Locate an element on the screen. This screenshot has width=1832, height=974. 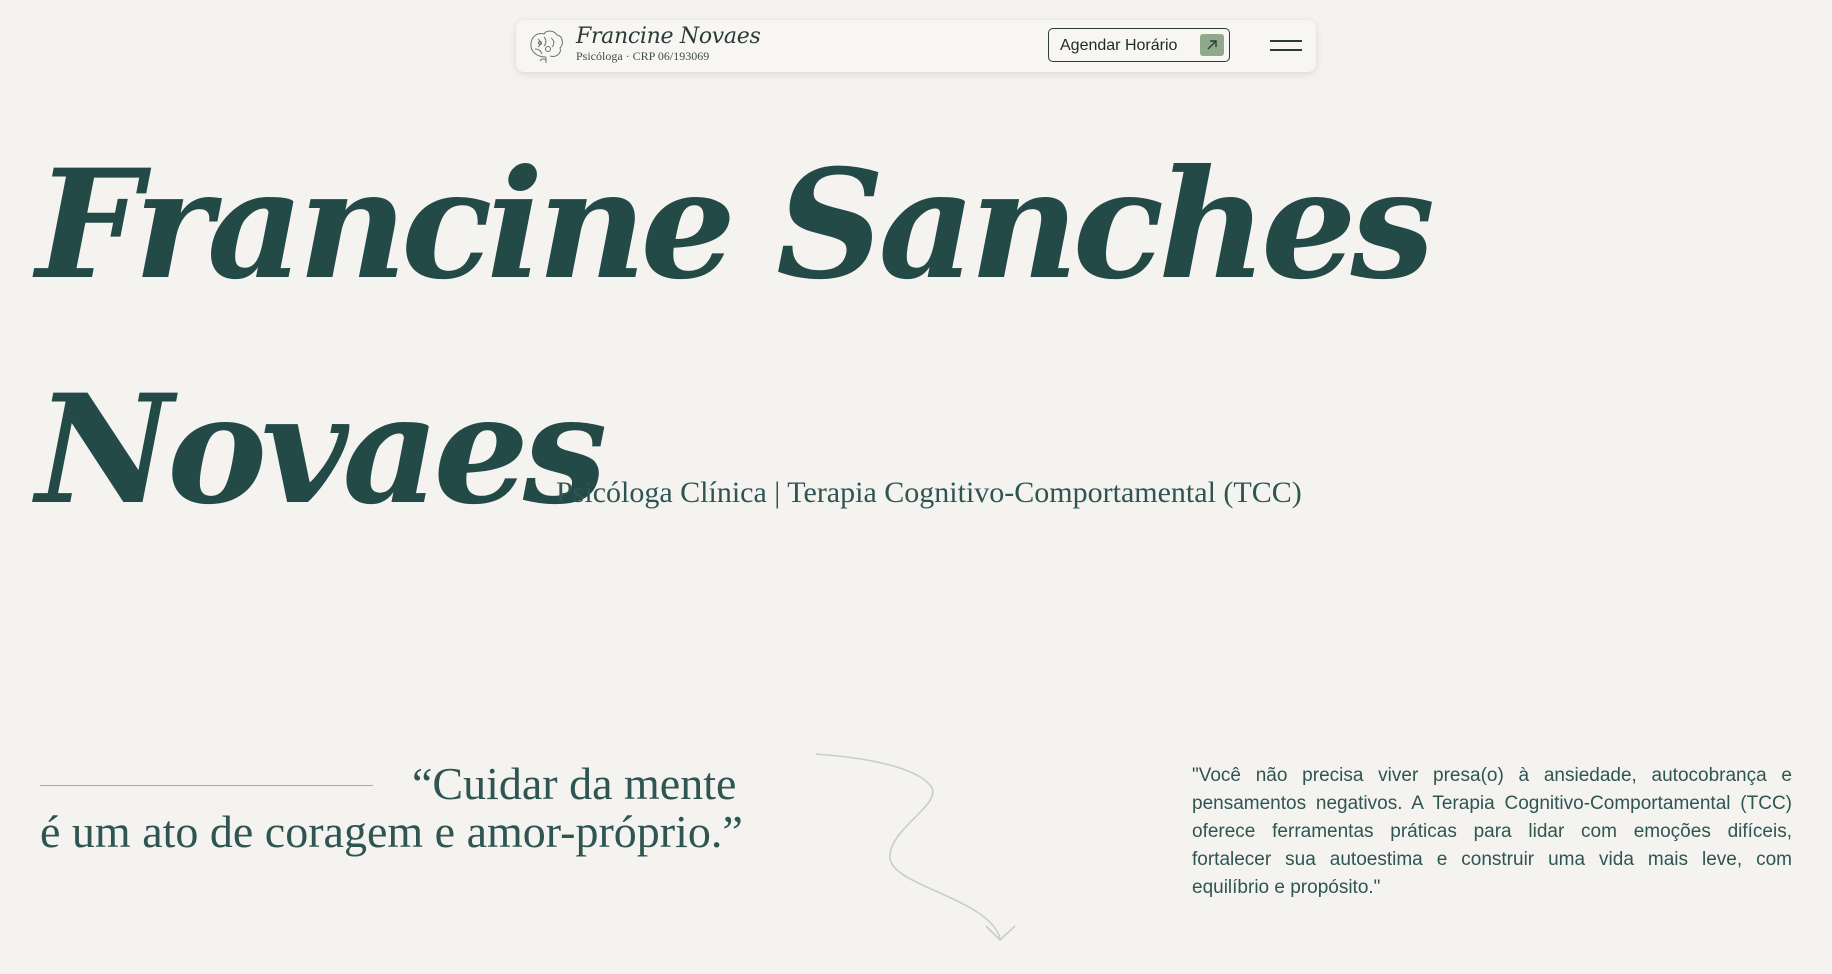
arrow-up-right-icon is located at coordinates (1212, 45).